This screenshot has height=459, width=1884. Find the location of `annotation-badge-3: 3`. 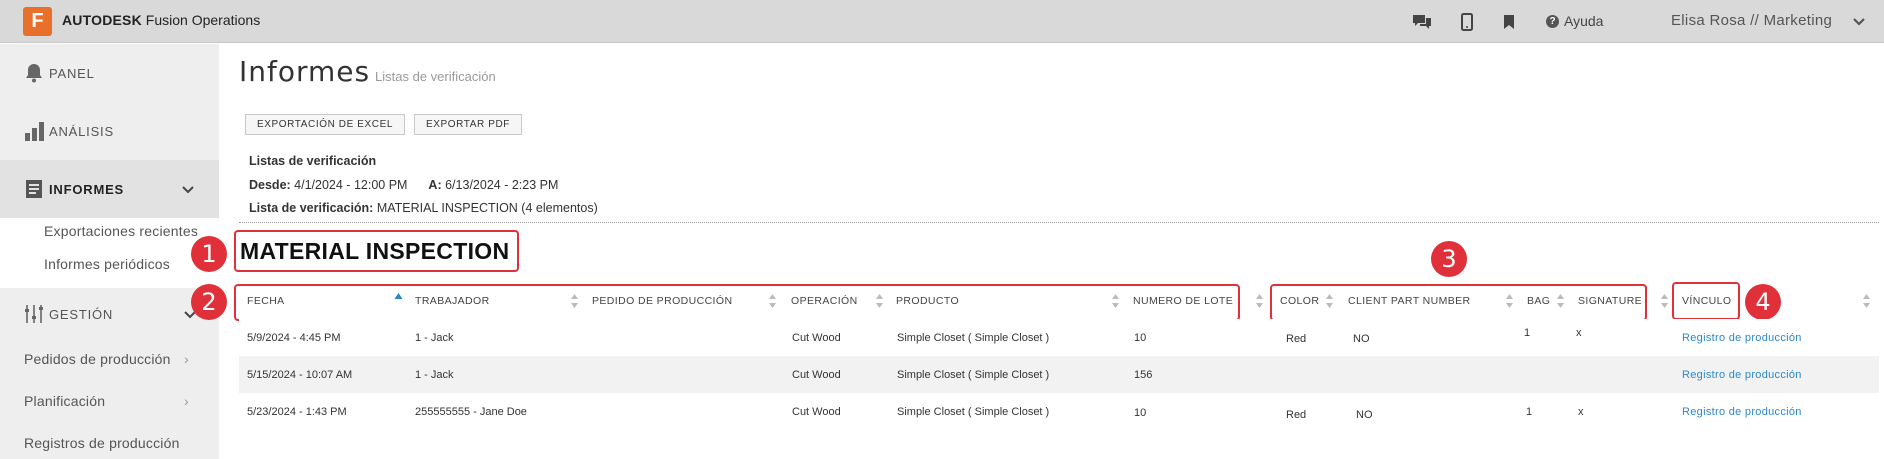

annotation-badge-3: 3 is located at coordinates (1449, 259).